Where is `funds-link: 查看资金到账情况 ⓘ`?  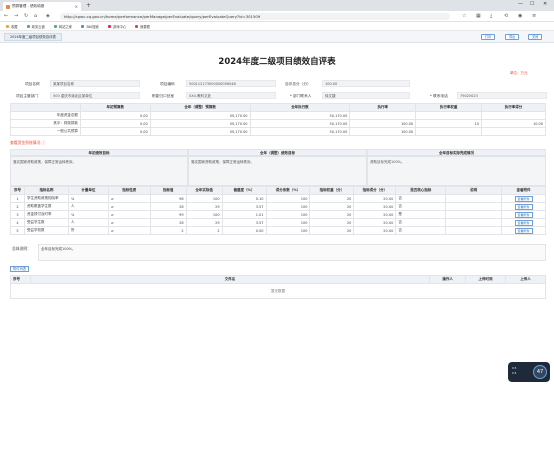
funds-link: 查看资金到账情况 ⓘ is located at coordinates (27, 143).